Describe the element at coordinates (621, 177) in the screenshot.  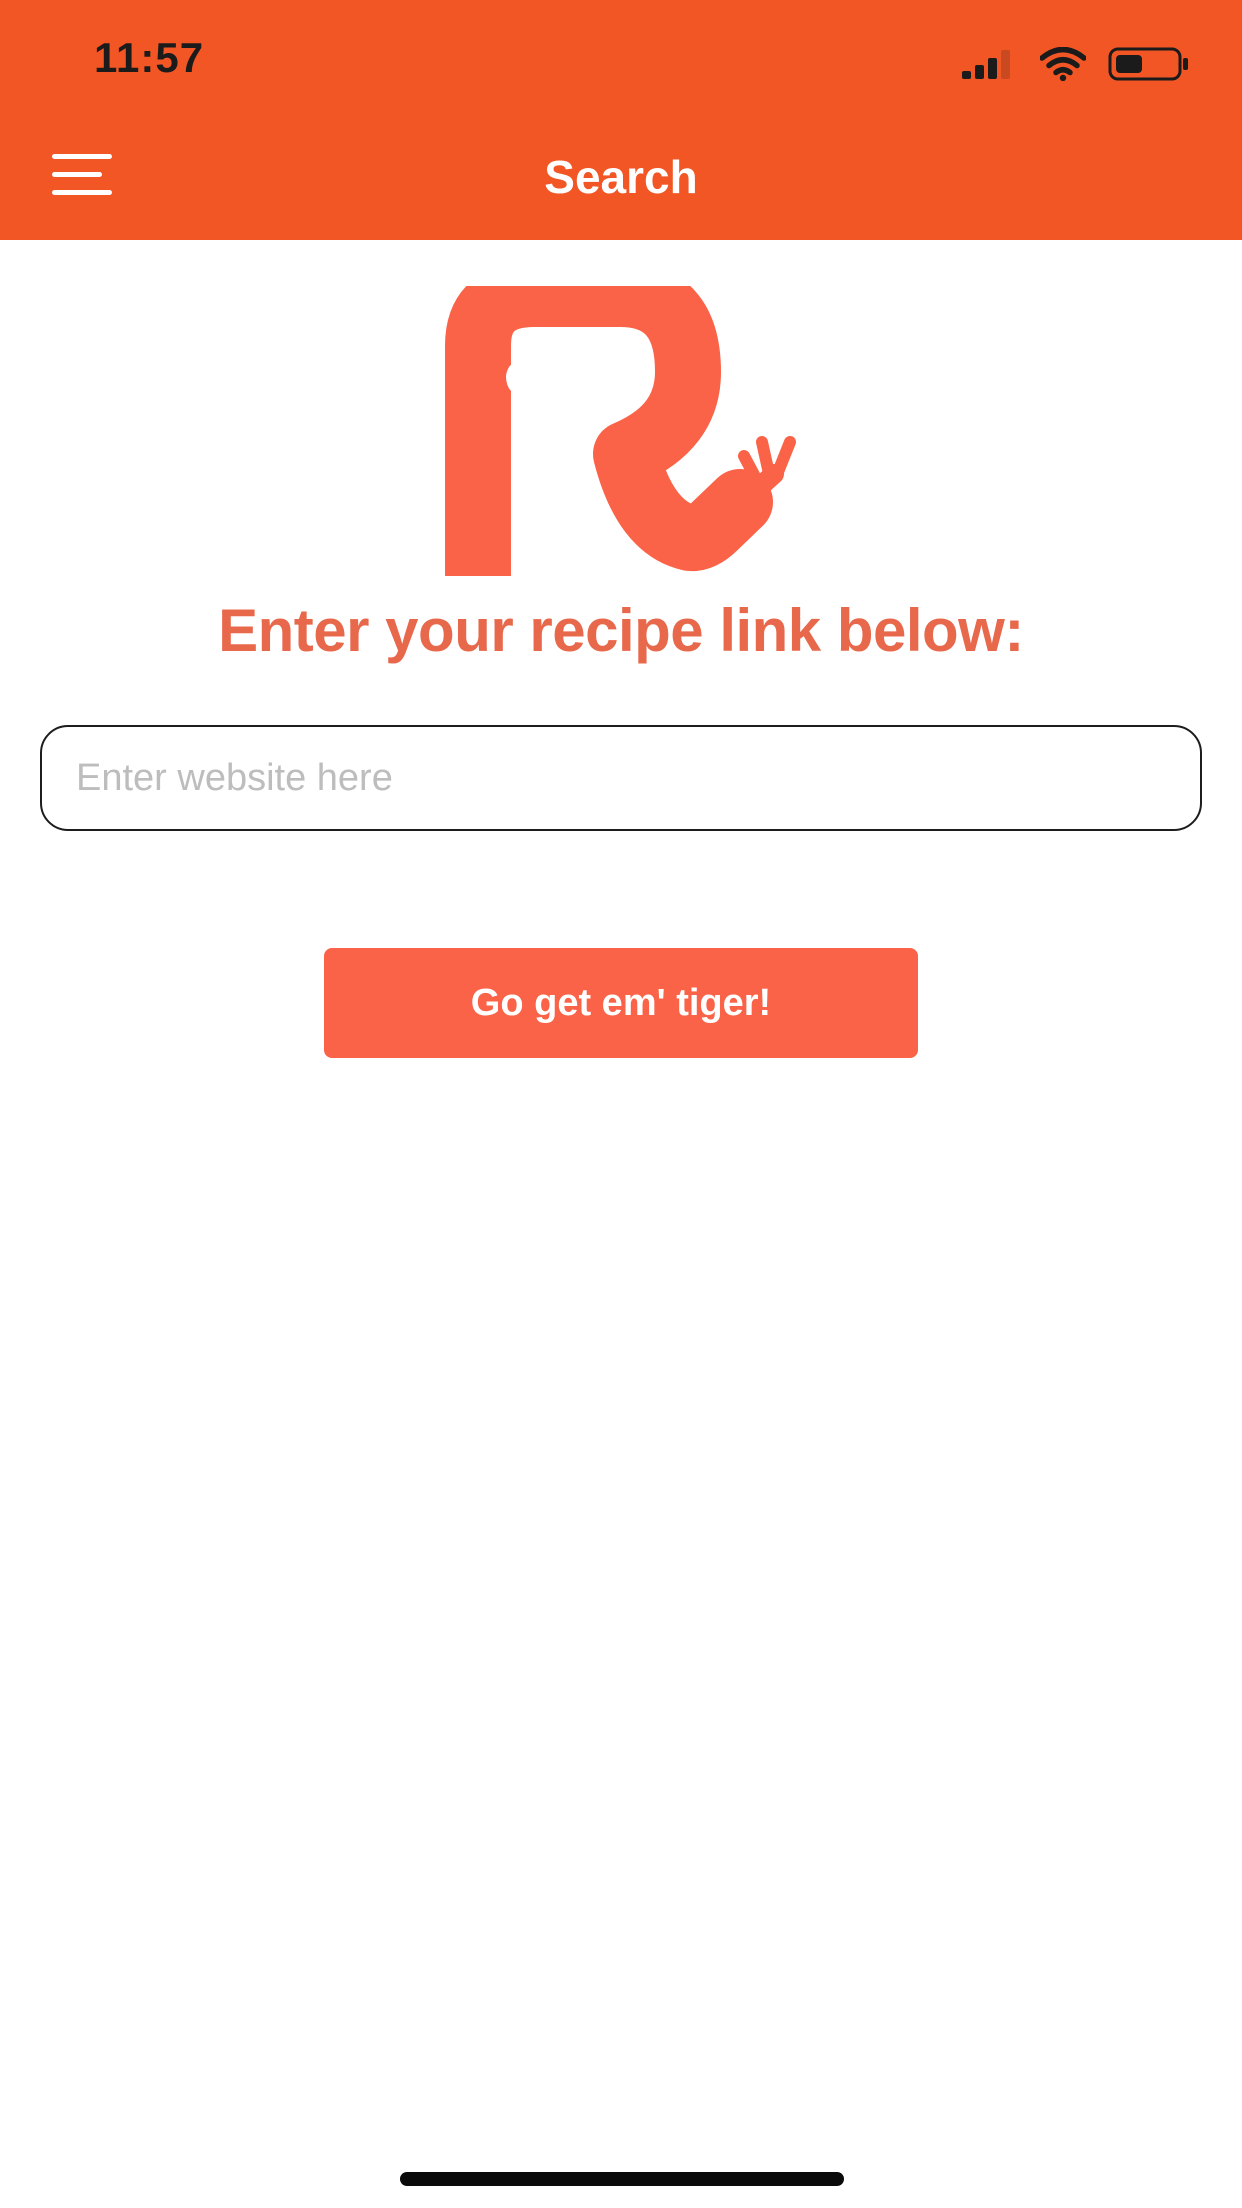
I see `page-title: Search` at that location.